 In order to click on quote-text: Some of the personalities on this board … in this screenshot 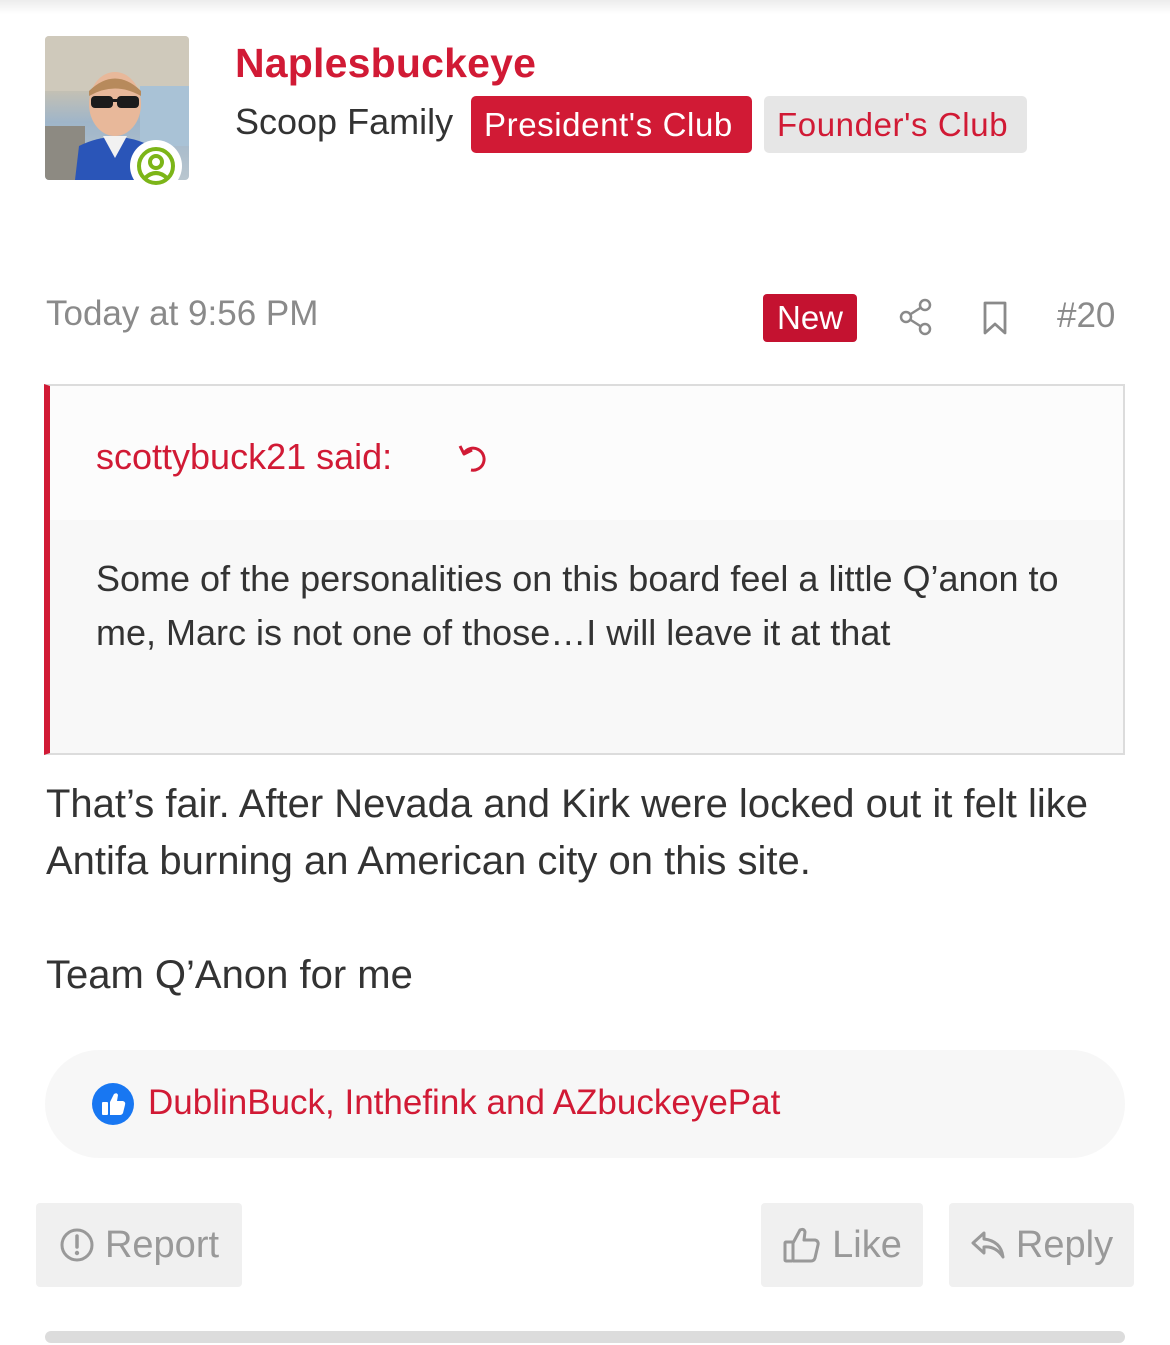, I will do `click(577, 605)`.